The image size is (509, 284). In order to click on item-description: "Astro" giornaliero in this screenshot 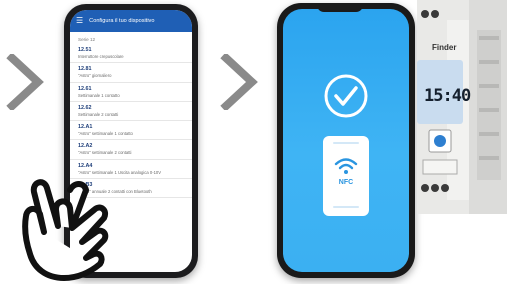, I will do `click(95, 76)`.